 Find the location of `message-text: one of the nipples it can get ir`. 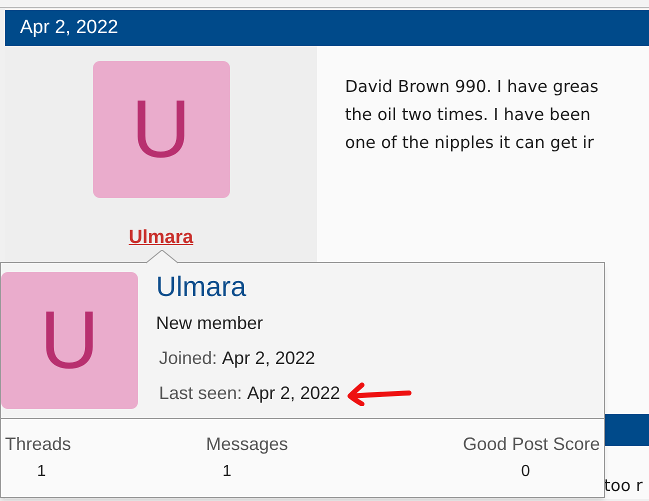

message-text: one of the nipples it can get ir is located at coordinates (470, 143).